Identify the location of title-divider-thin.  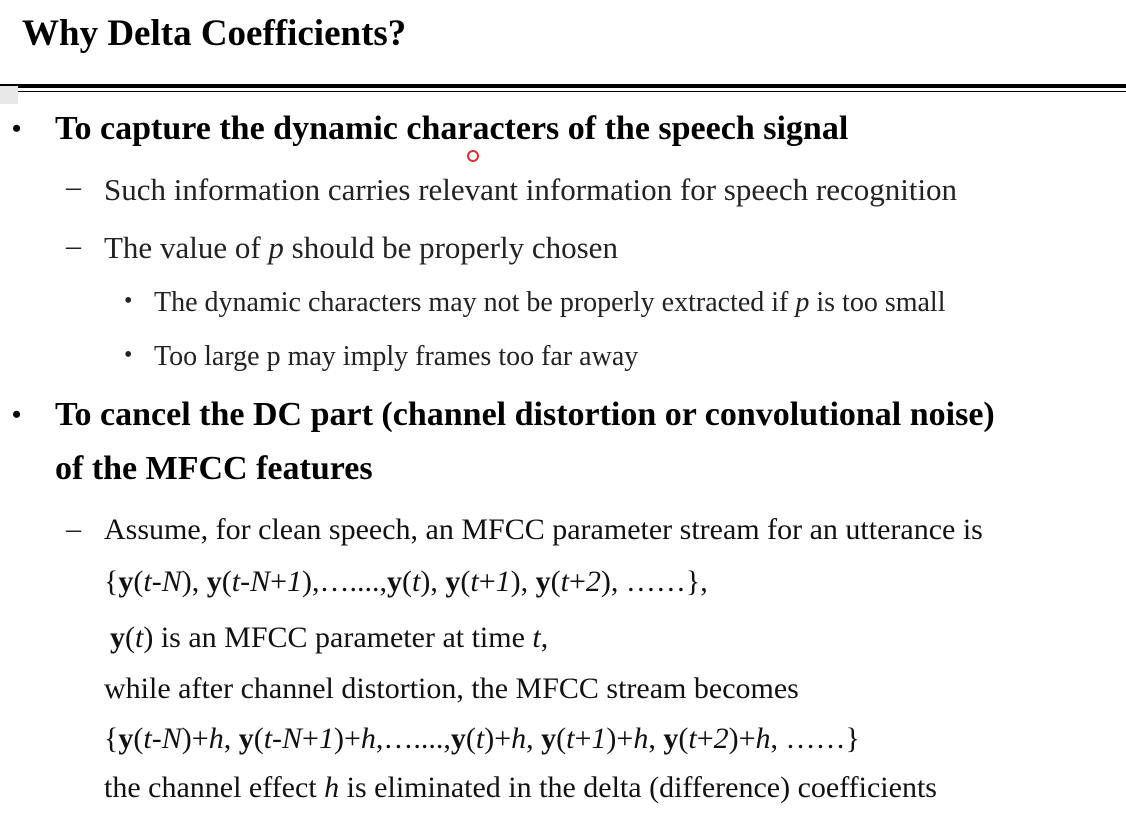
(563, 91).